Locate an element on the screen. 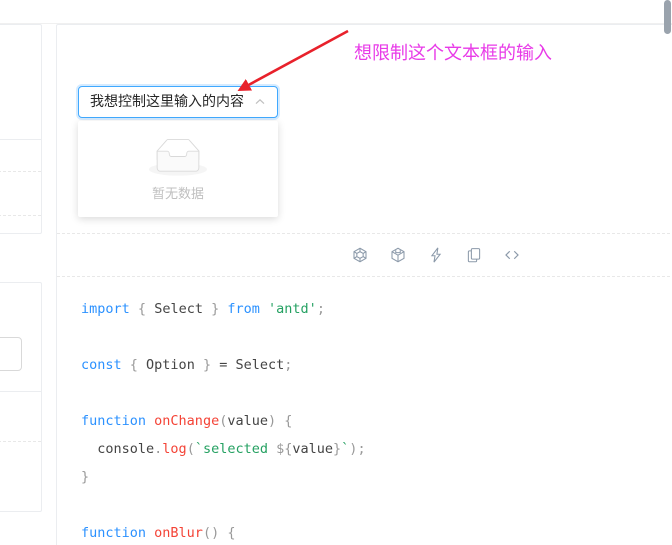 The image size is (672, 545). thunderbolt-icon is located at coordinates (436, 255).